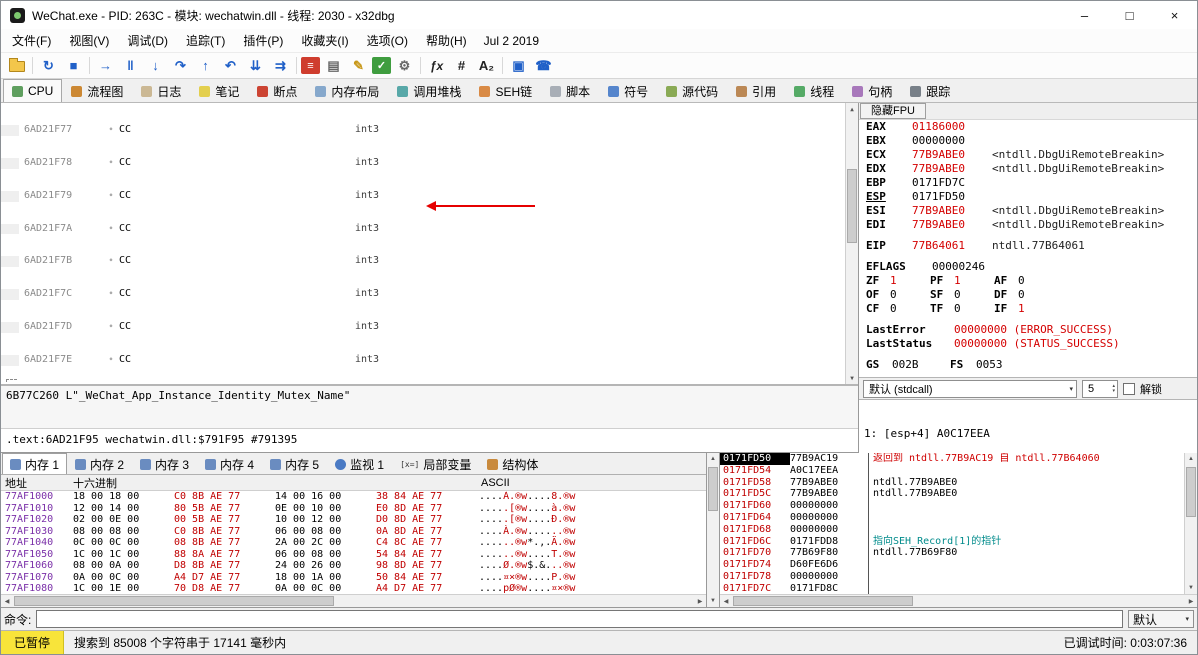 This screenshot has width=1198, height=655. Describe the element at coordinates (280, 65) in the screenshot. I see `trace-over-icon: ⇉` at that location.